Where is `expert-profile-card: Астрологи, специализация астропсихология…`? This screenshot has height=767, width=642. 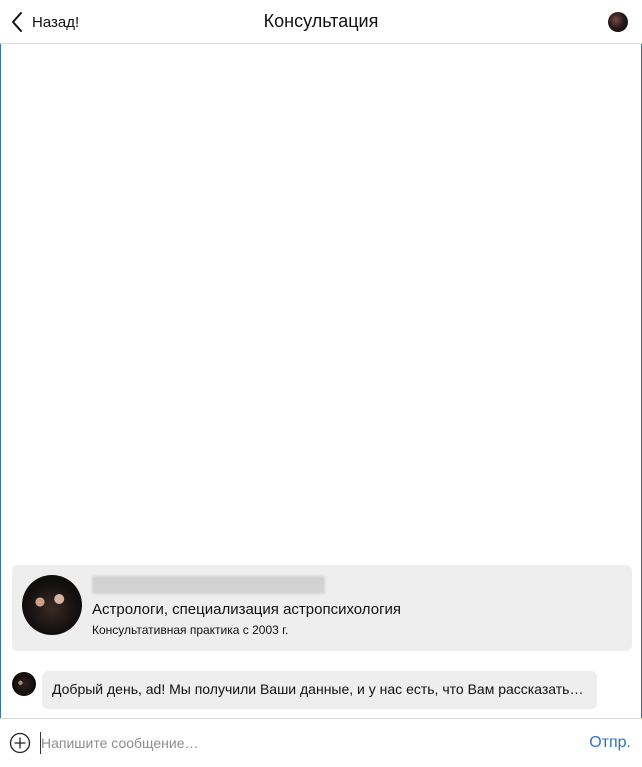 expert-profile-card: Астрологи, специализация астропсихология… is located at coordinates (322, 608).